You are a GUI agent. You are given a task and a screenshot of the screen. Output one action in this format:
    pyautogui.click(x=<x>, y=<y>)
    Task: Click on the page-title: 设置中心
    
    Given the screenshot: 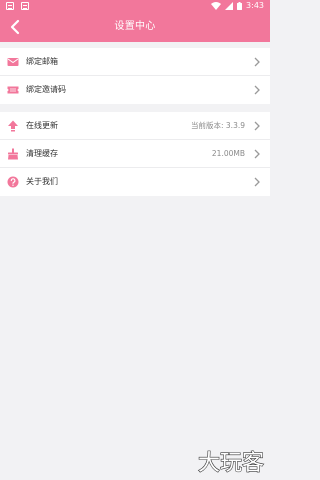 What is the action you would take?
    pyautogui.click(x=135, y=26)
    